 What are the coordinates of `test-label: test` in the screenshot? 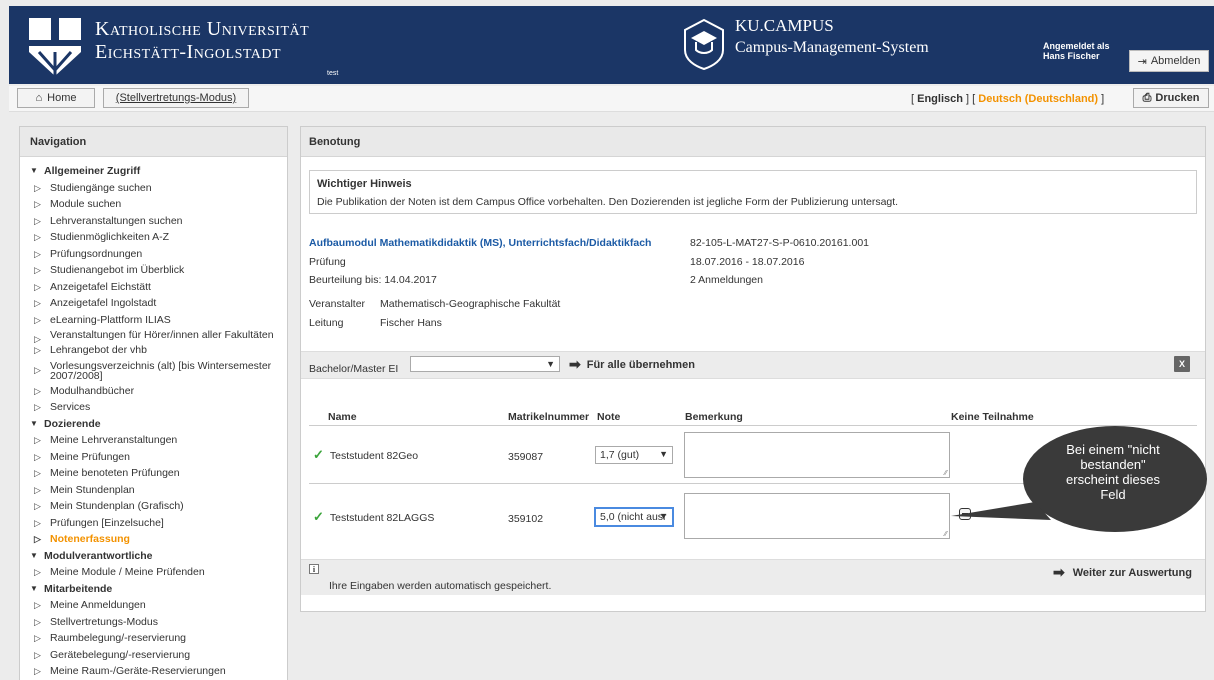 It's located at (333, 73).